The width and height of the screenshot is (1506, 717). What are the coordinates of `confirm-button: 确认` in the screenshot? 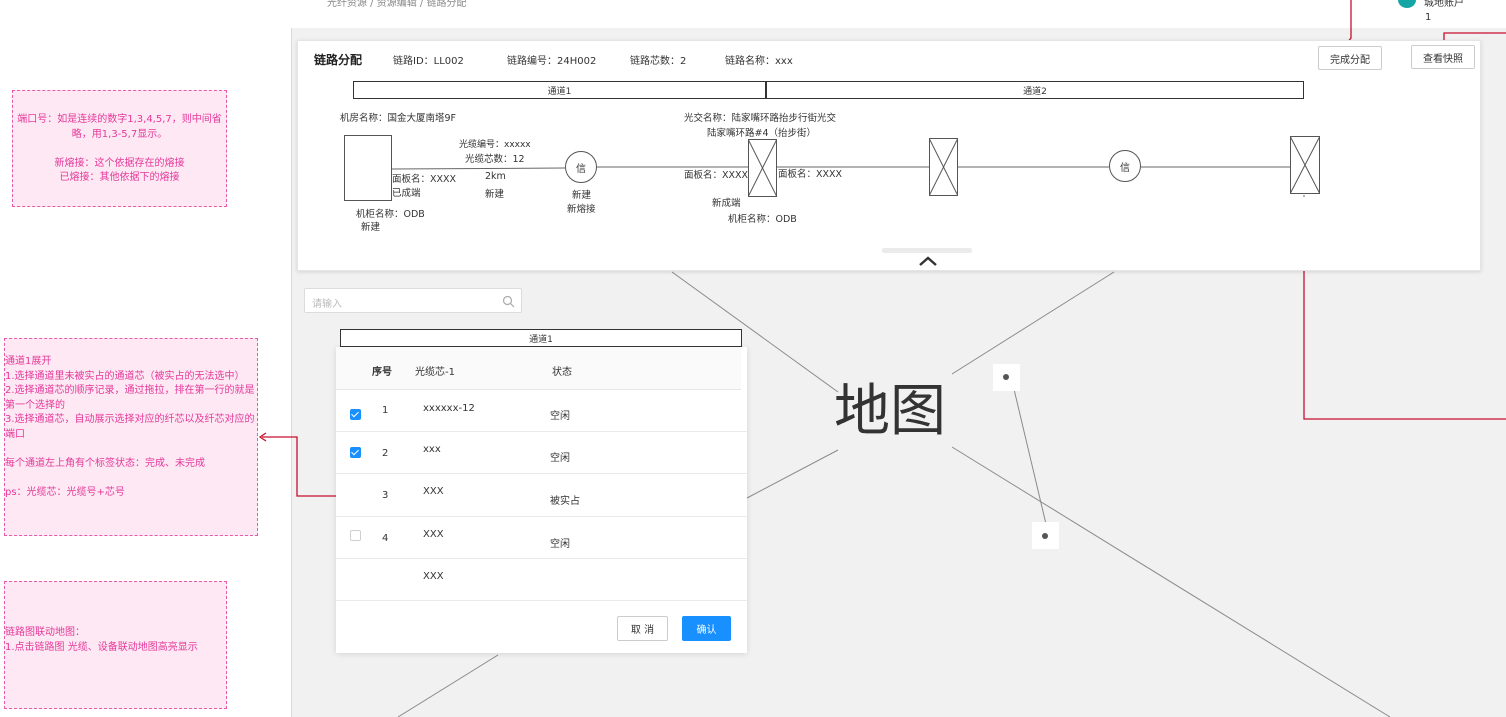 It's located at (706, 628).